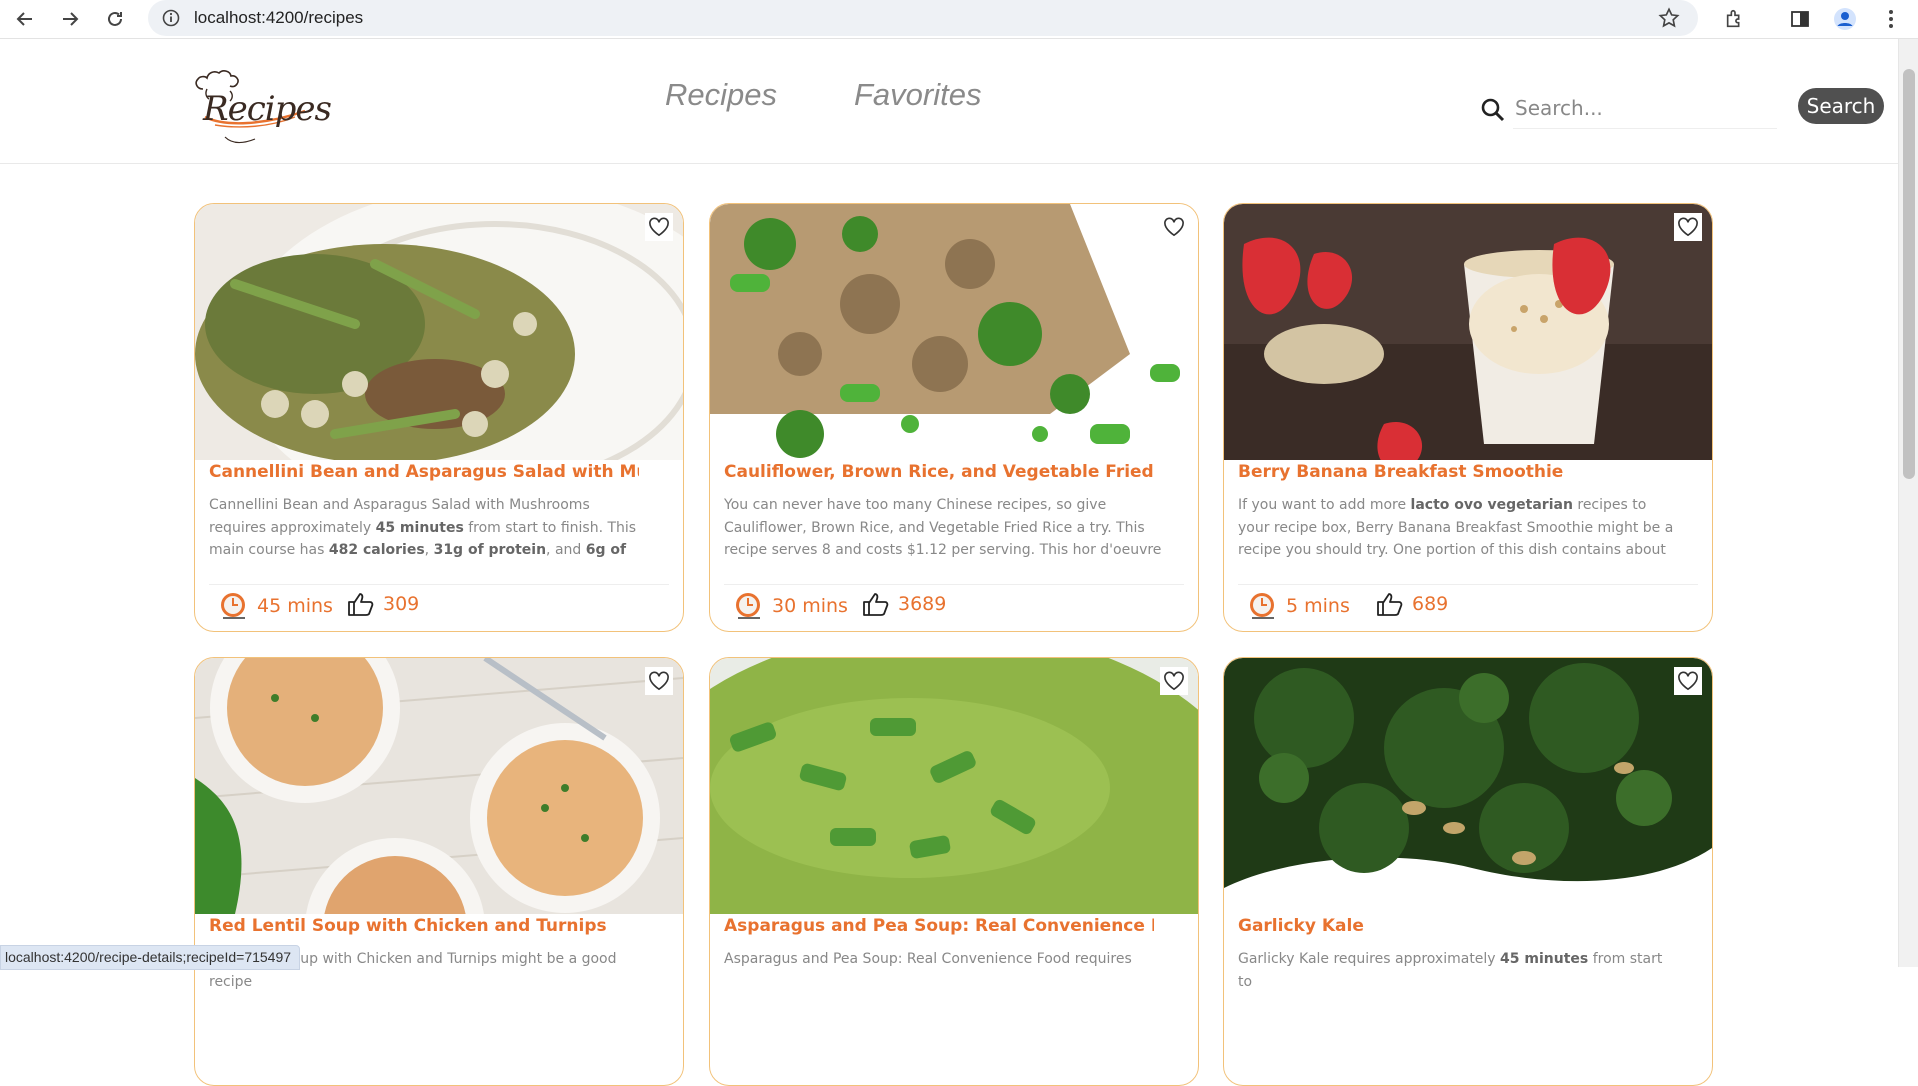  I want to click on browser-toolbar: localhost:4200/recipes, so click(959, 19).